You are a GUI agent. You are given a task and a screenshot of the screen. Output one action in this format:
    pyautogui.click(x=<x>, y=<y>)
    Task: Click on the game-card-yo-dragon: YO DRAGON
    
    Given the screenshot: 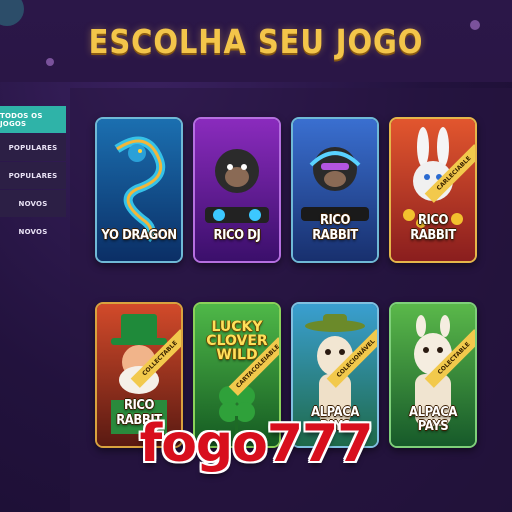 What is the action you would take?
    pyautogui.click(x=139, y=190)
    